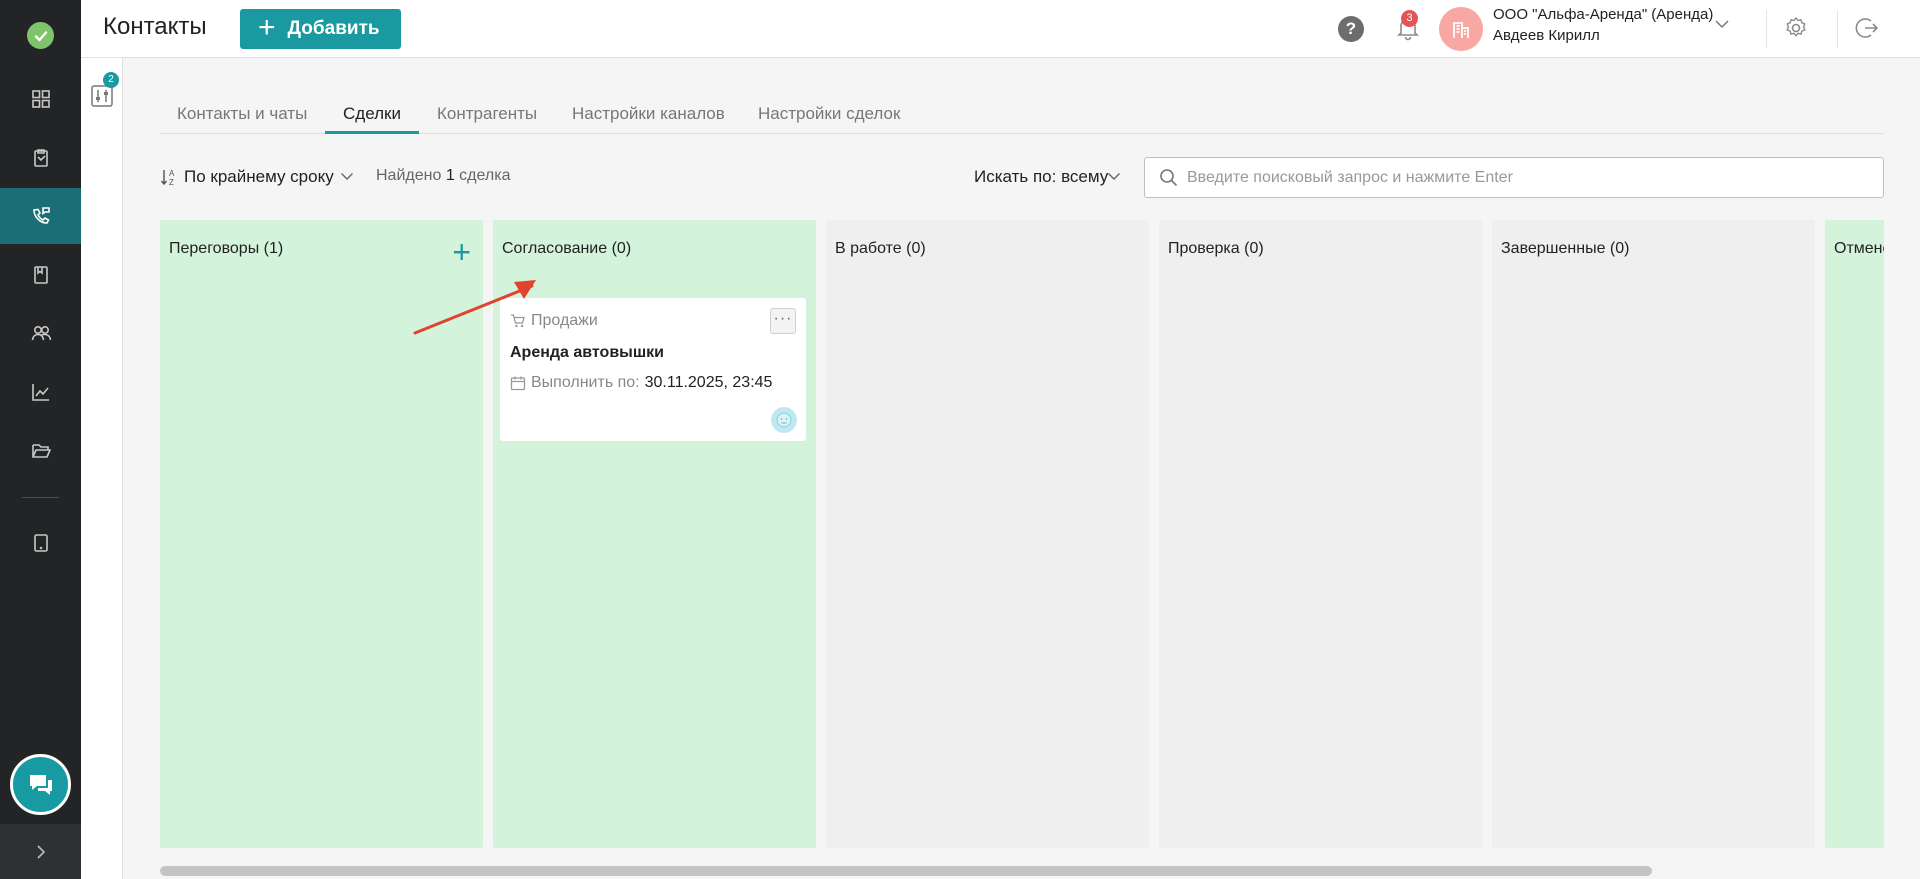 This screenshot has width=1920, height=879. What do you see at coordinates (1796, 28) in the screenshot?
I see `gear-icon` at bounding box center [1796, 28].